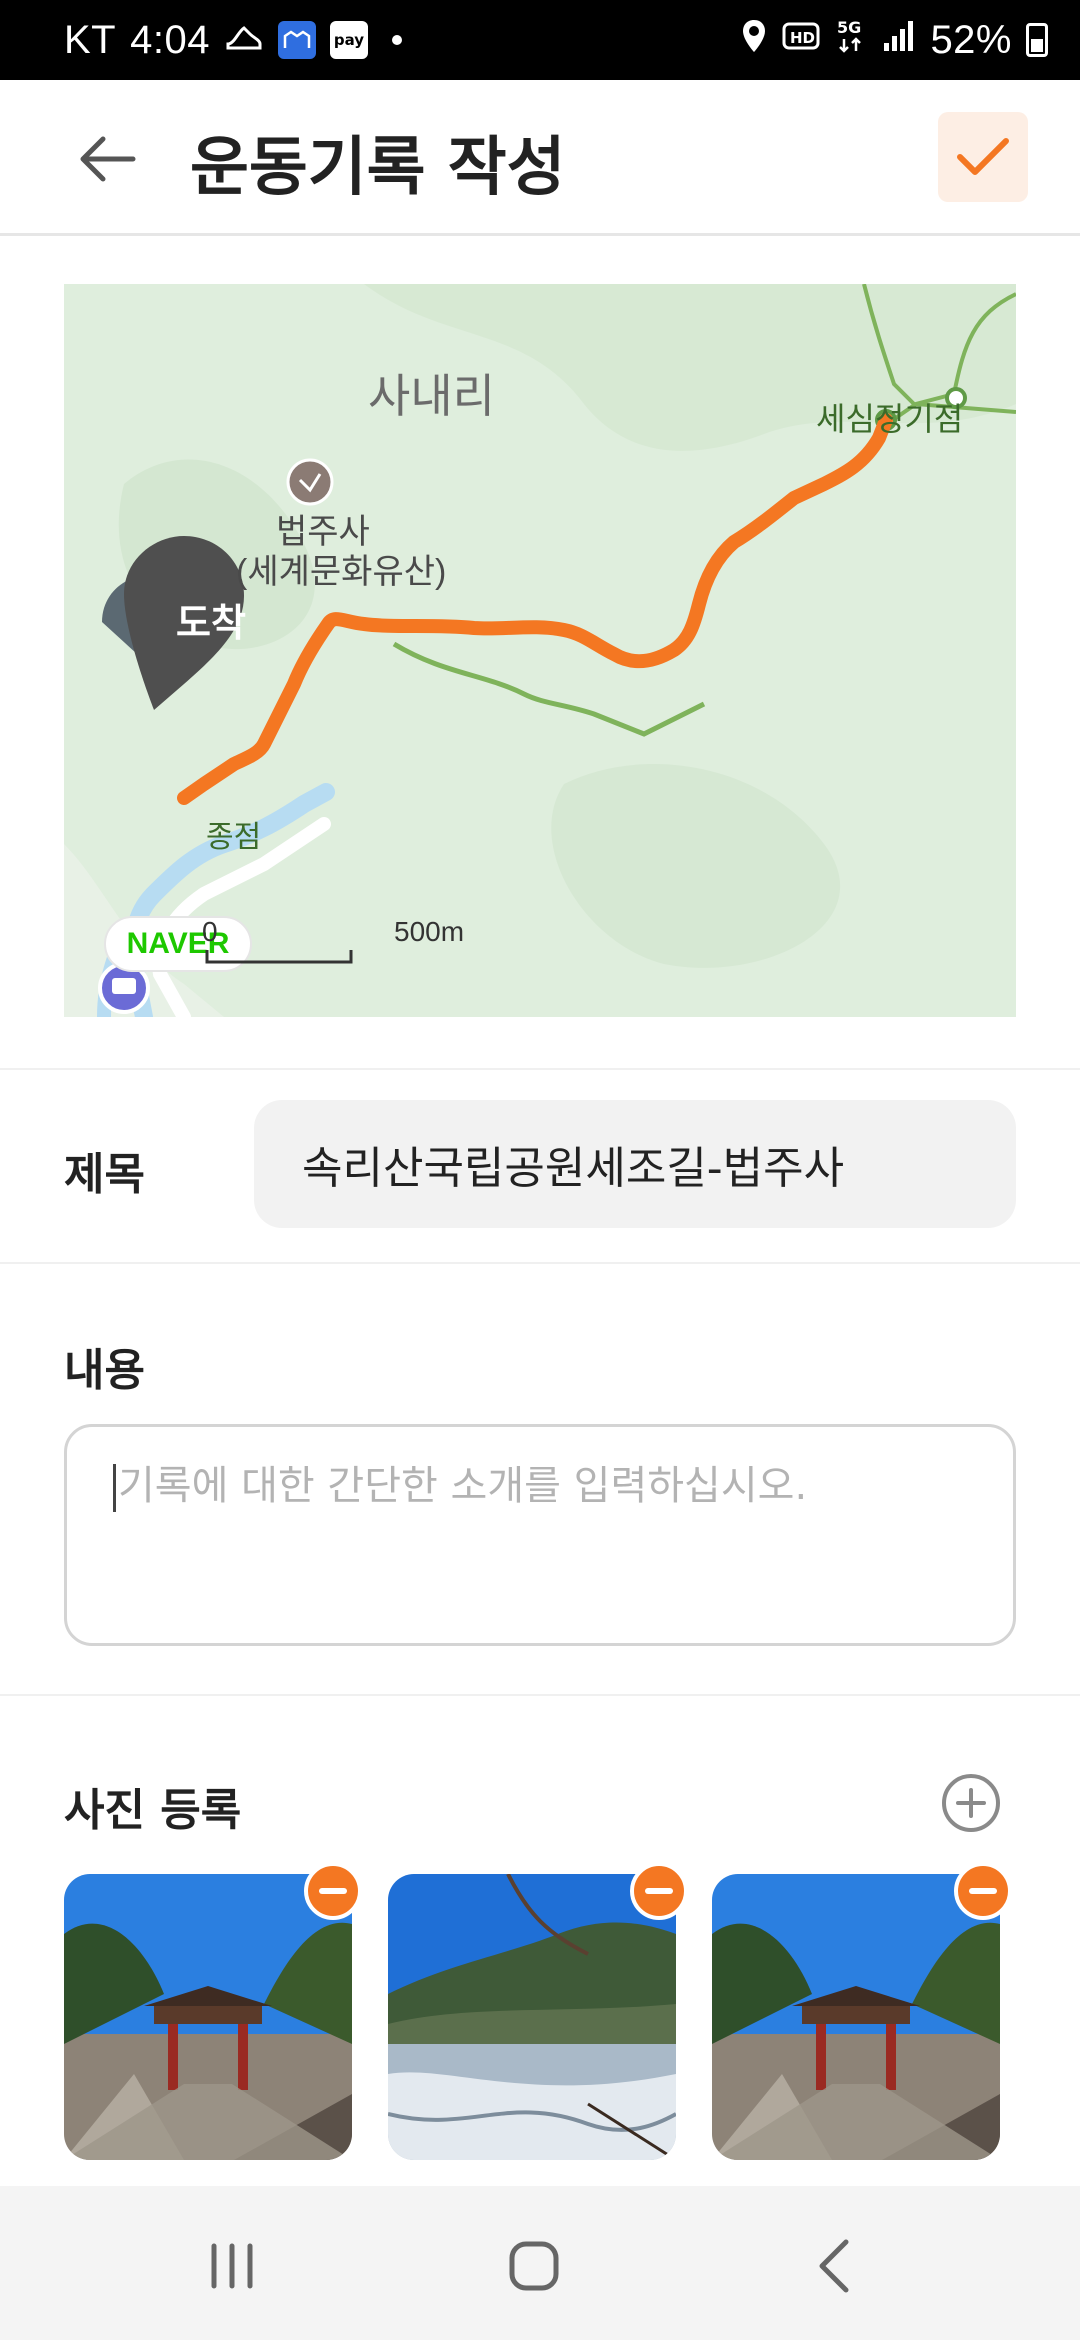 Image resolution: width=1080 pixels, height=2340 pixels. I want to click on add-photo-button, so click(971, 1803).